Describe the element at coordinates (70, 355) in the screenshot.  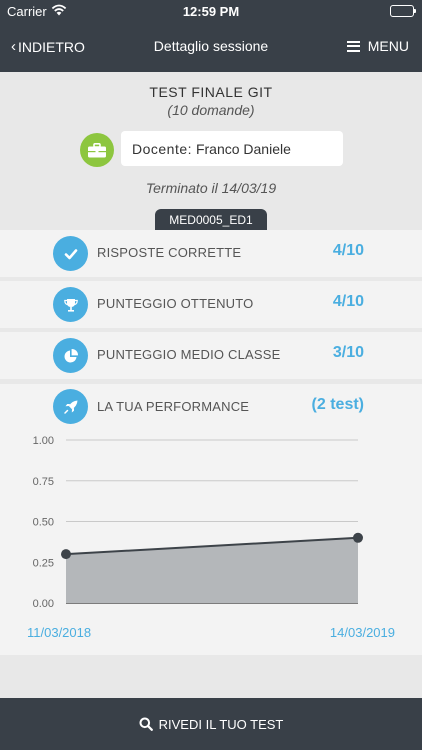
I see `pie-chart-icon` at that location.